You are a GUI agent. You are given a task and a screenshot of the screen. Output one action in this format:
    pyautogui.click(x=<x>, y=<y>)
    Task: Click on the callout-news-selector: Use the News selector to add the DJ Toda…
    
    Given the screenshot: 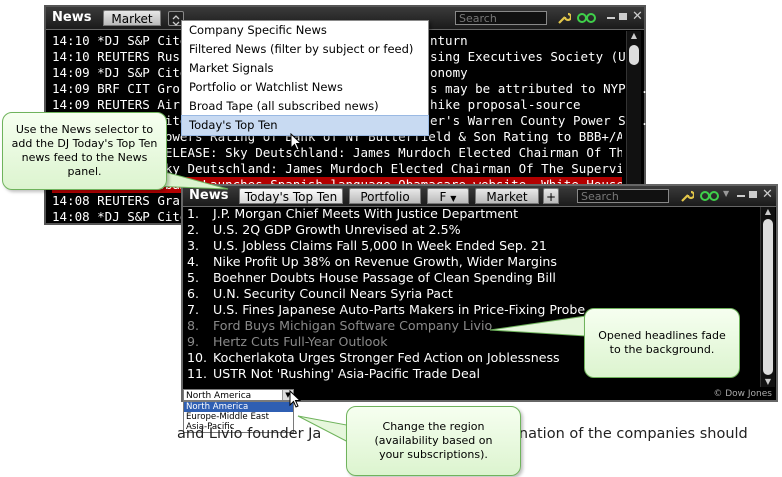 What is the action you would take?
    pyautogui.click(x=84, y=151)
    